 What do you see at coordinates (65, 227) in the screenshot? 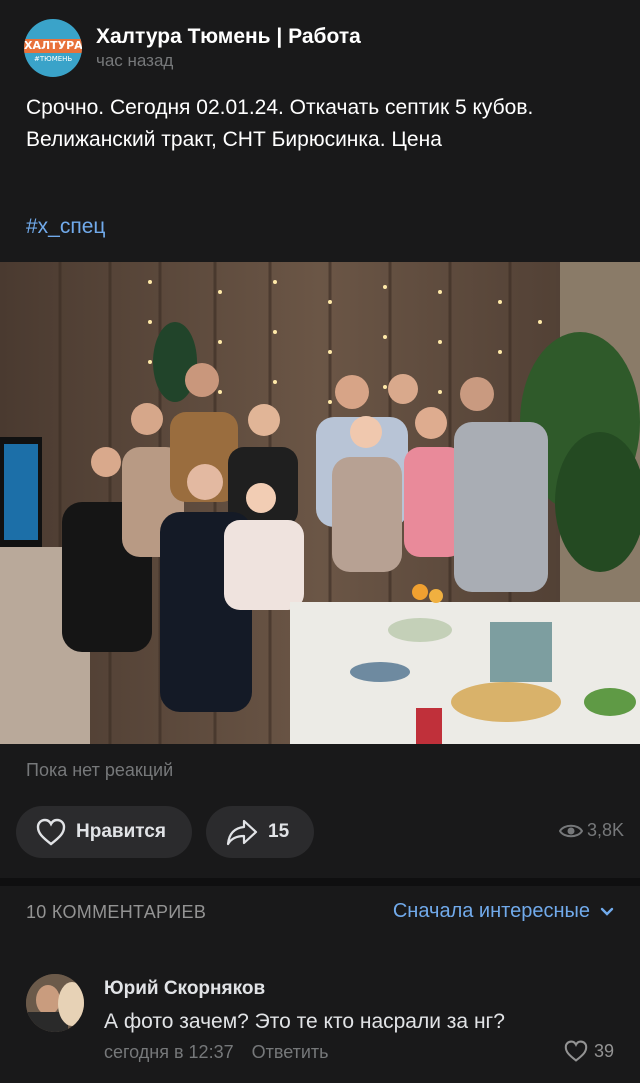
I see `hashtag-link: #х_спец` at bounding box center [65, 227].